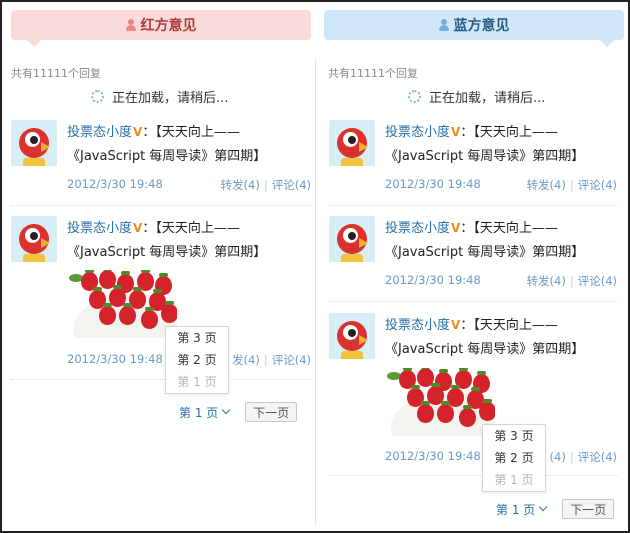 This screenshot has width=630, height=533. I want to click on blue-header-title: 蓝方意见, so click(481, 26).